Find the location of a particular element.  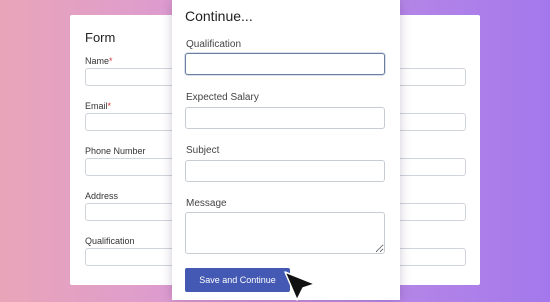

background-form-title: Form is located at coordinates (100, 37).